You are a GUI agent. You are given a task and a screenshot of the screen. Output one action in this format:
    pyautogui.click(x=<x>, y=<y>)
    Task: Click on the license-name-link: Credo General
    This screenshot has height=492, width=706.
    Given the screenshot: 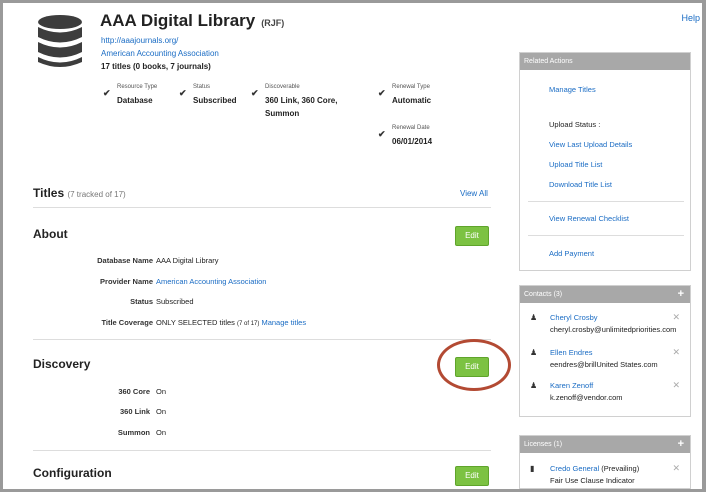 What is the action you would take?
    pyautogui.click(x=574, y=468)
    